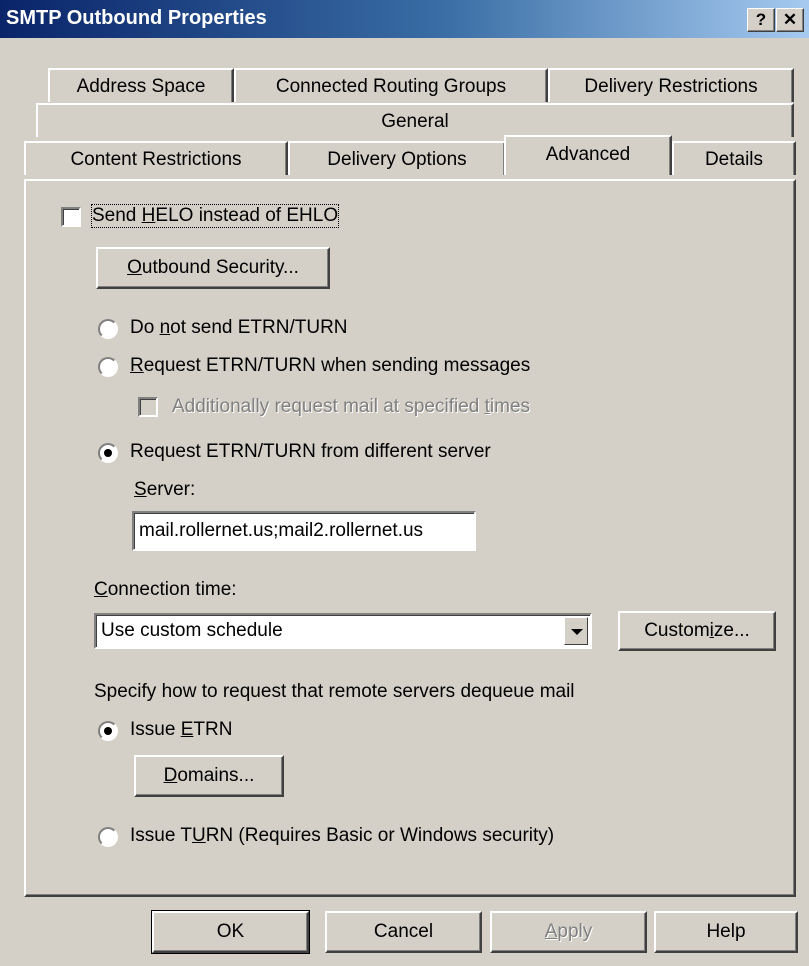 This screenshot has width=809, height=966. Describe the element at coordinates (108, 329) in the screenshot. I see `radio-do-not-send` at that location.